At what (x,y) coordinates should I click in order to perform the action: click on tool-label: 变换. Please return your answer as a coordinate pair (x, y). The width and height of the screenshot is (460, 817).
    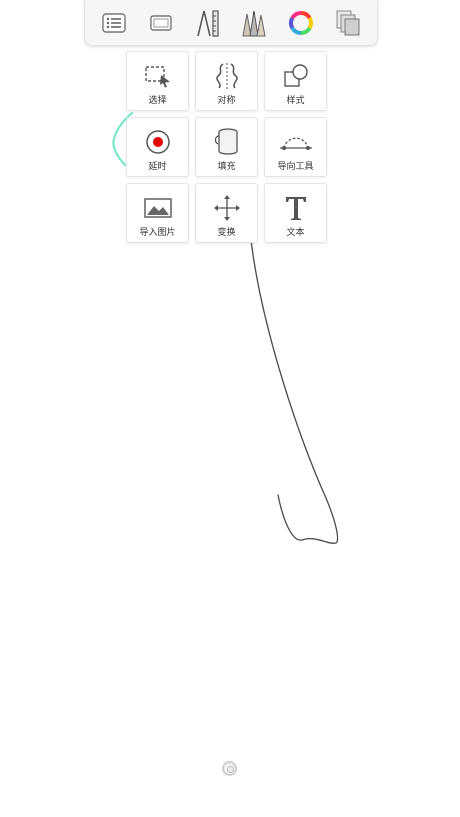
    Looking at the image, I should click on (226, 233).